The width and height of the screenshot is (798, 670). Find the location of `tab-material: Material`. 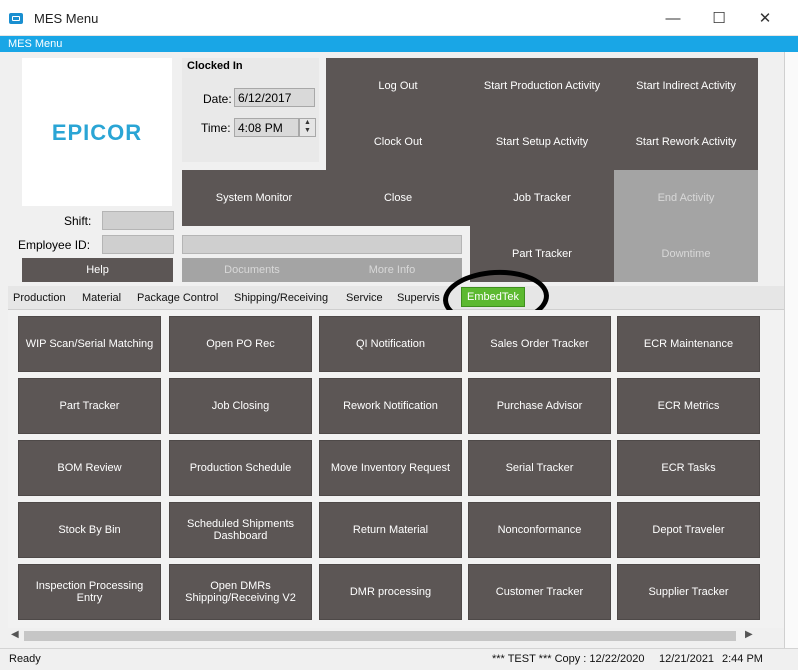

tab-material: Material is located at coordinates (101, 298).